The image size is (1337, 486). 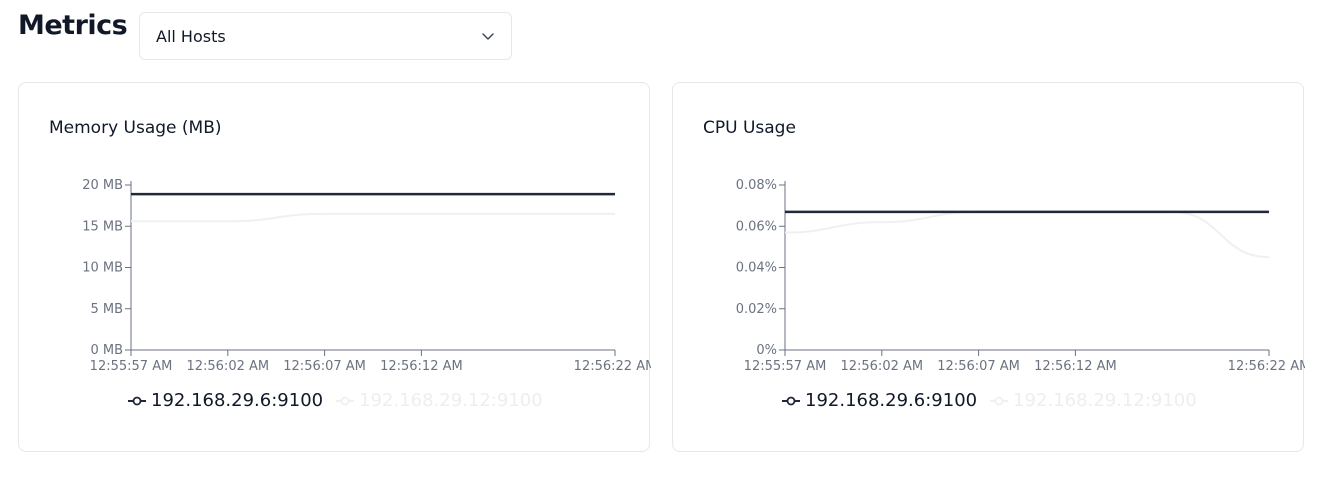 I want to click on y-tick-label: 10 MB, so click(x=102, y=268).